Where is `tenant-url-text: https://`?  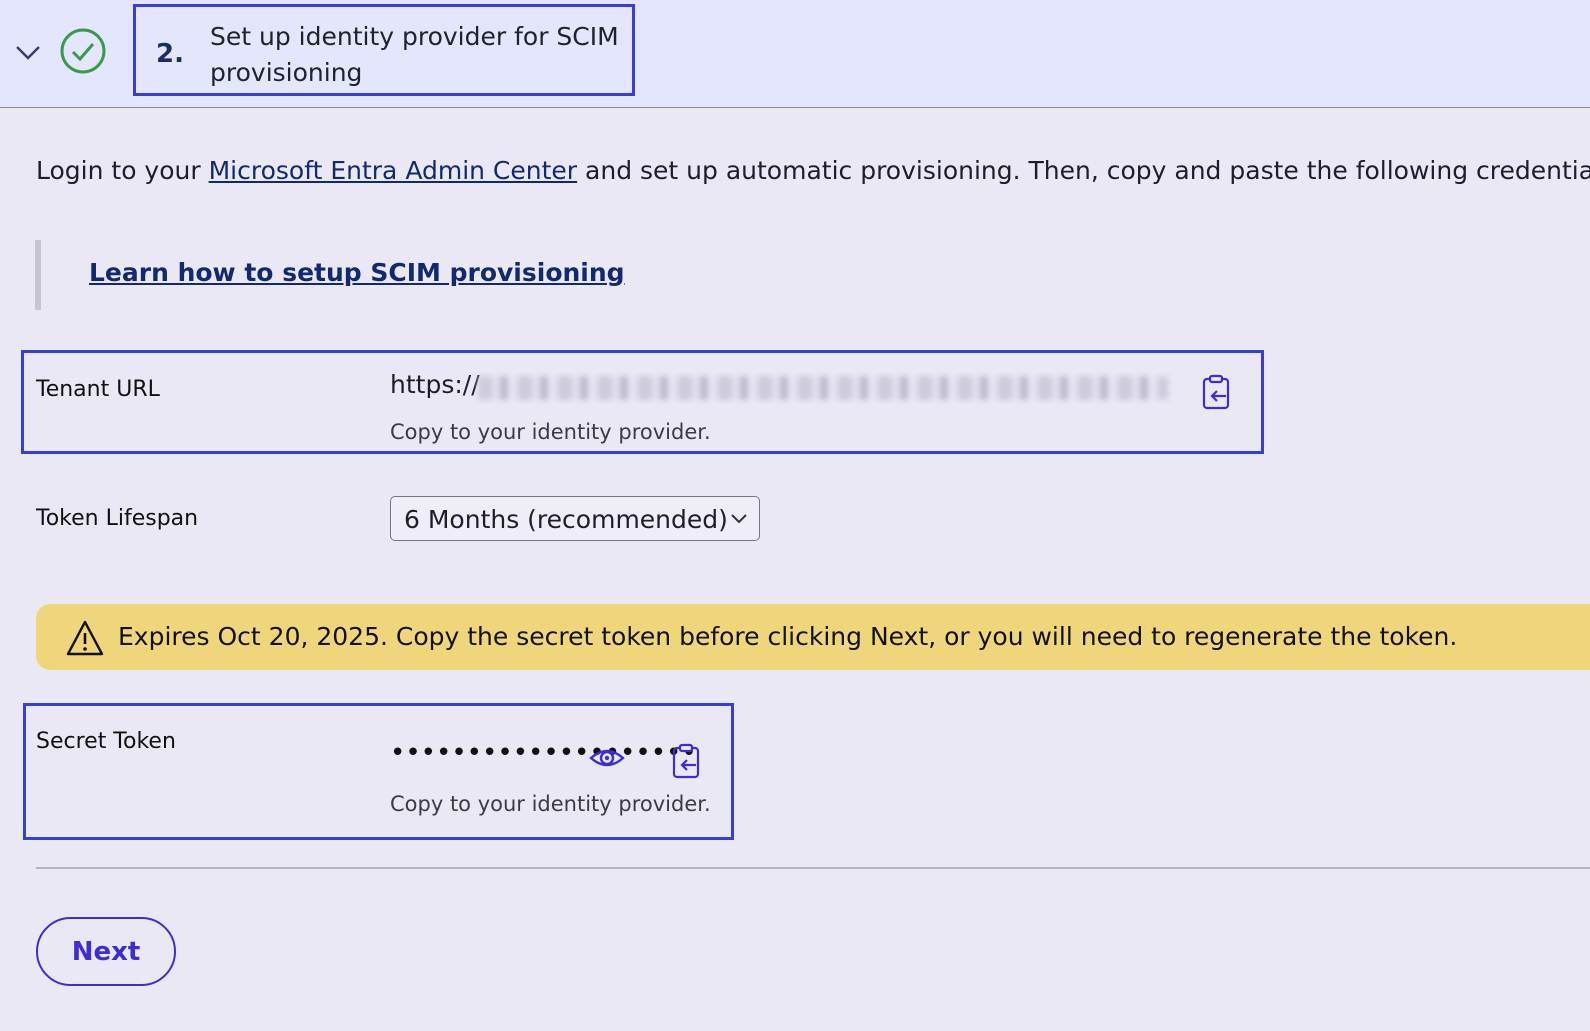
tenant-url-text: https:// is located at coordinates (435, 384).